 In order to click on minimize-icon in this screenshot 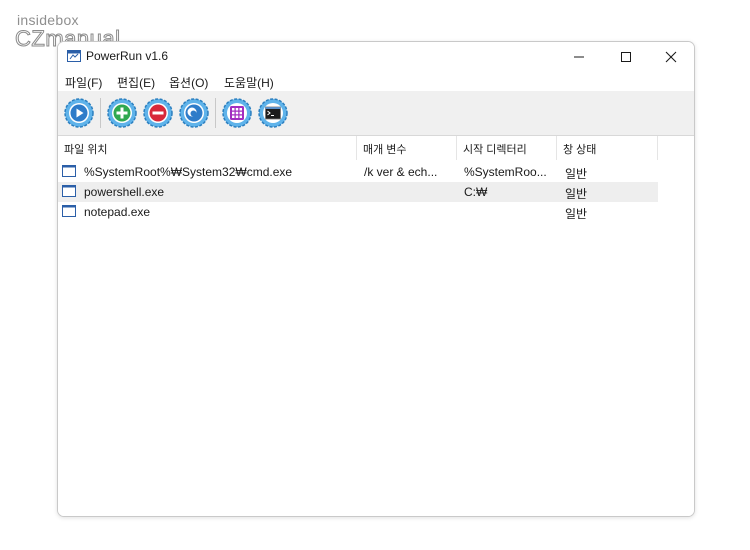, I will do `click(579, 56)`.